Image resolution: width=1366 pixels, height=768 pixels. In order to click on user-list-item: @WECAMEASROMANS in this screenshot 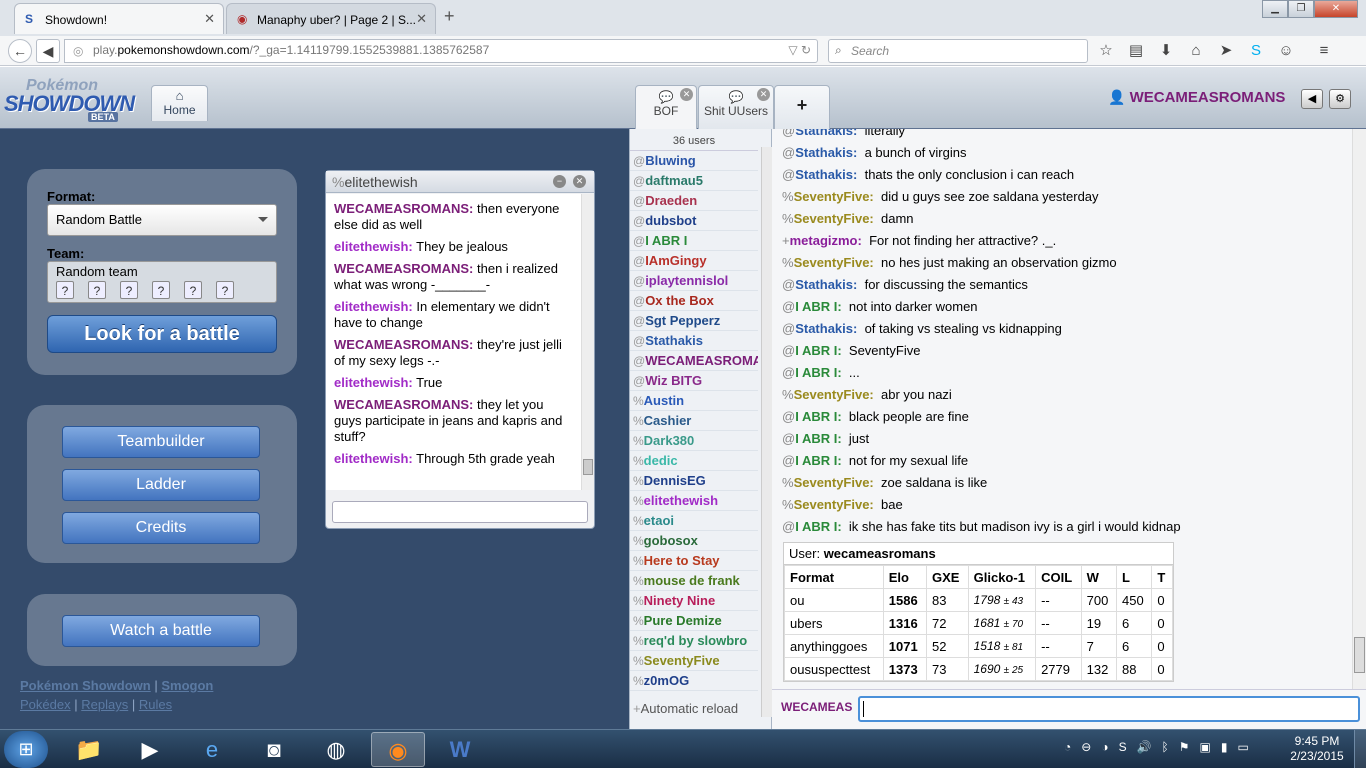, I will do `click(694, 361)`.